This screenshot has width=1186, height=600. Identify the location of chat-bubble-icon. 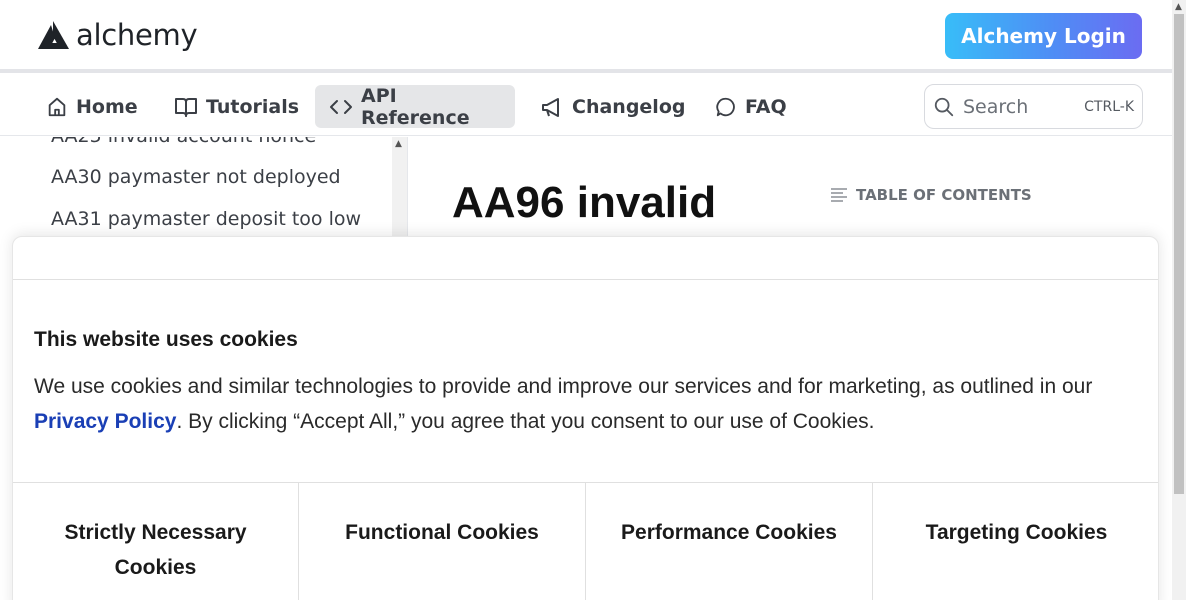
(726, 107).